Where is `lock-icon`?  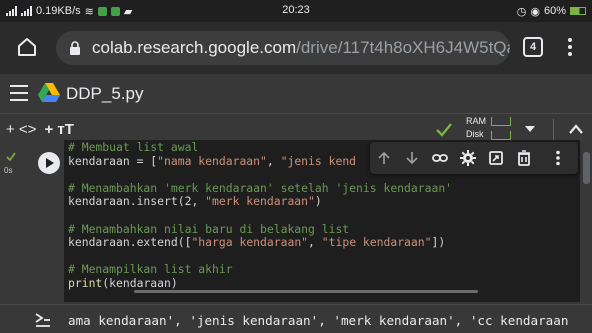
lock-icon is located at coordinates (75, 48).